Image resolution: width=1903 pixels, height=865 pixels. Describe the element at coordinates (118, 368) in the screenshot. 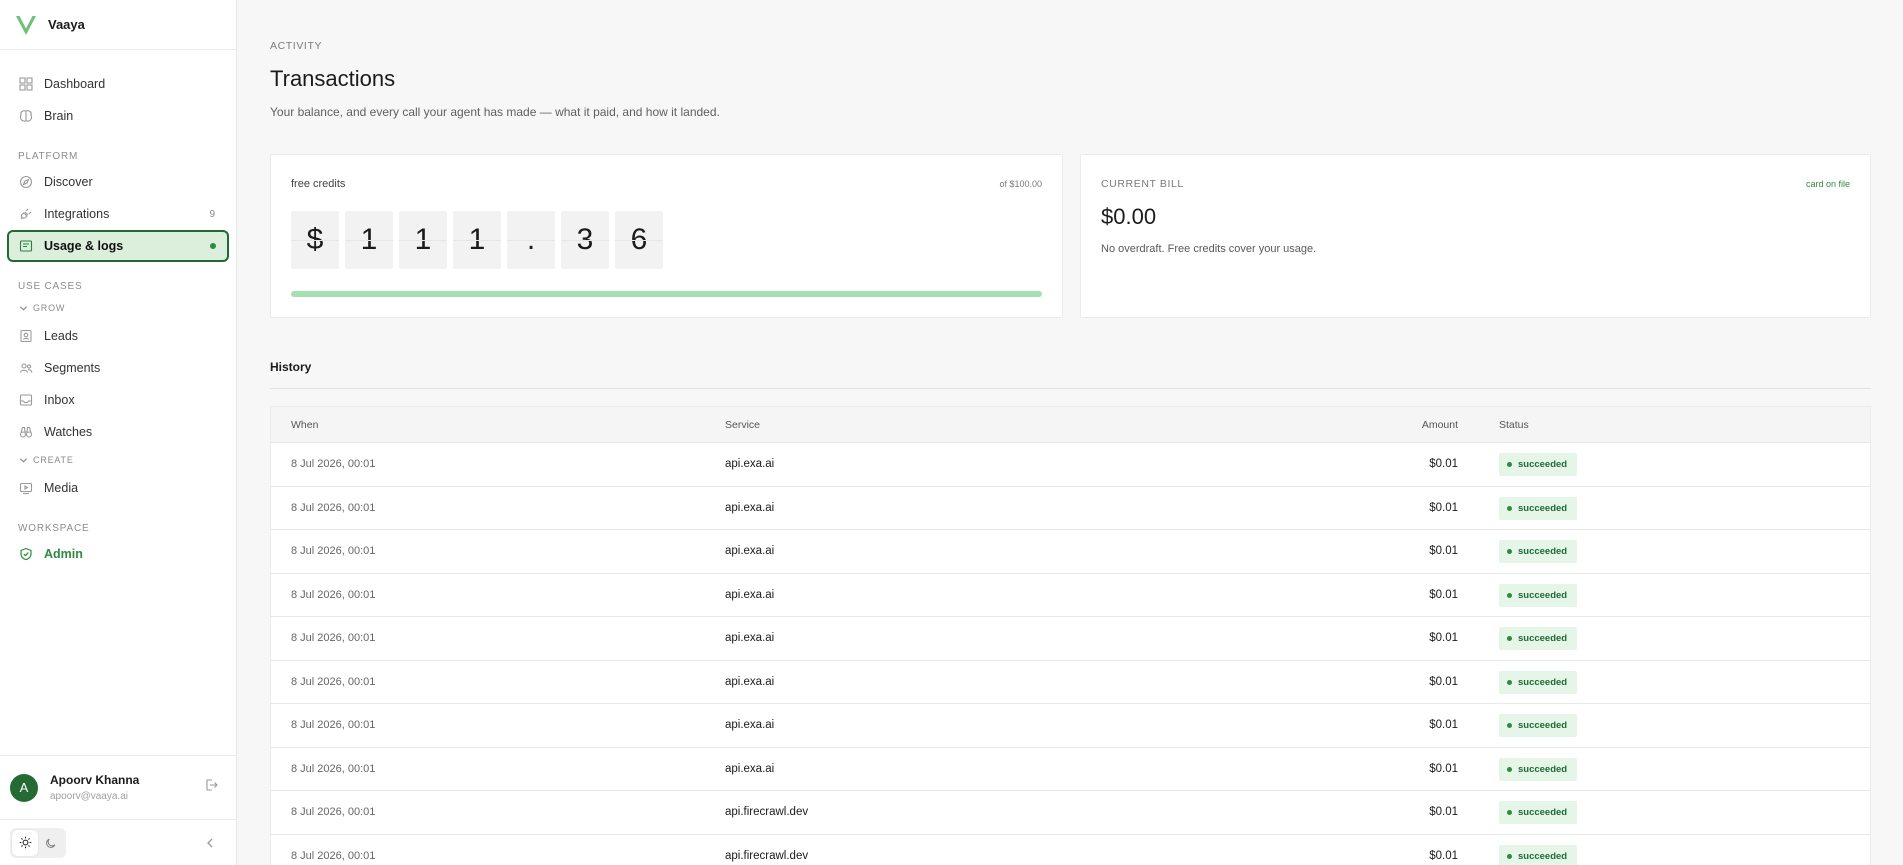

I see `sidebar-item-segments: Segments` at that location.